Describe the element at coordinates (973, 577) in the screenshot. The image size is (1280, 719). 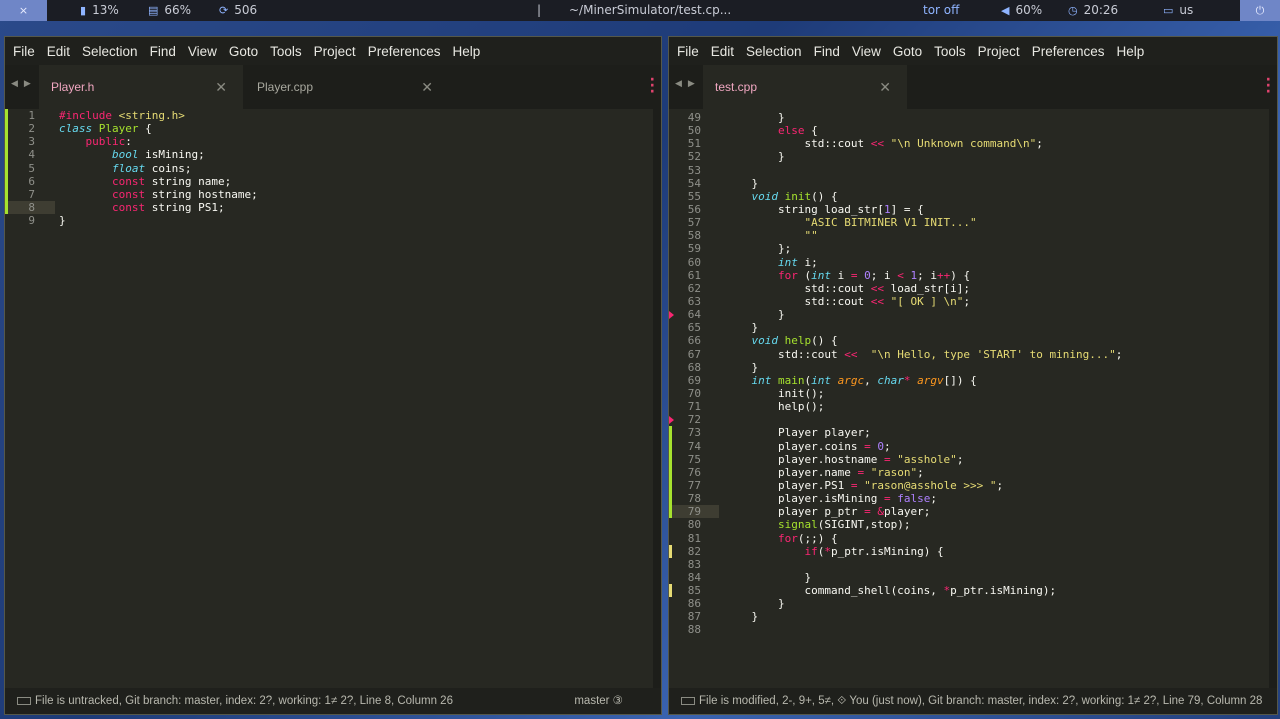
I see `code-line: 84 }` at that location.